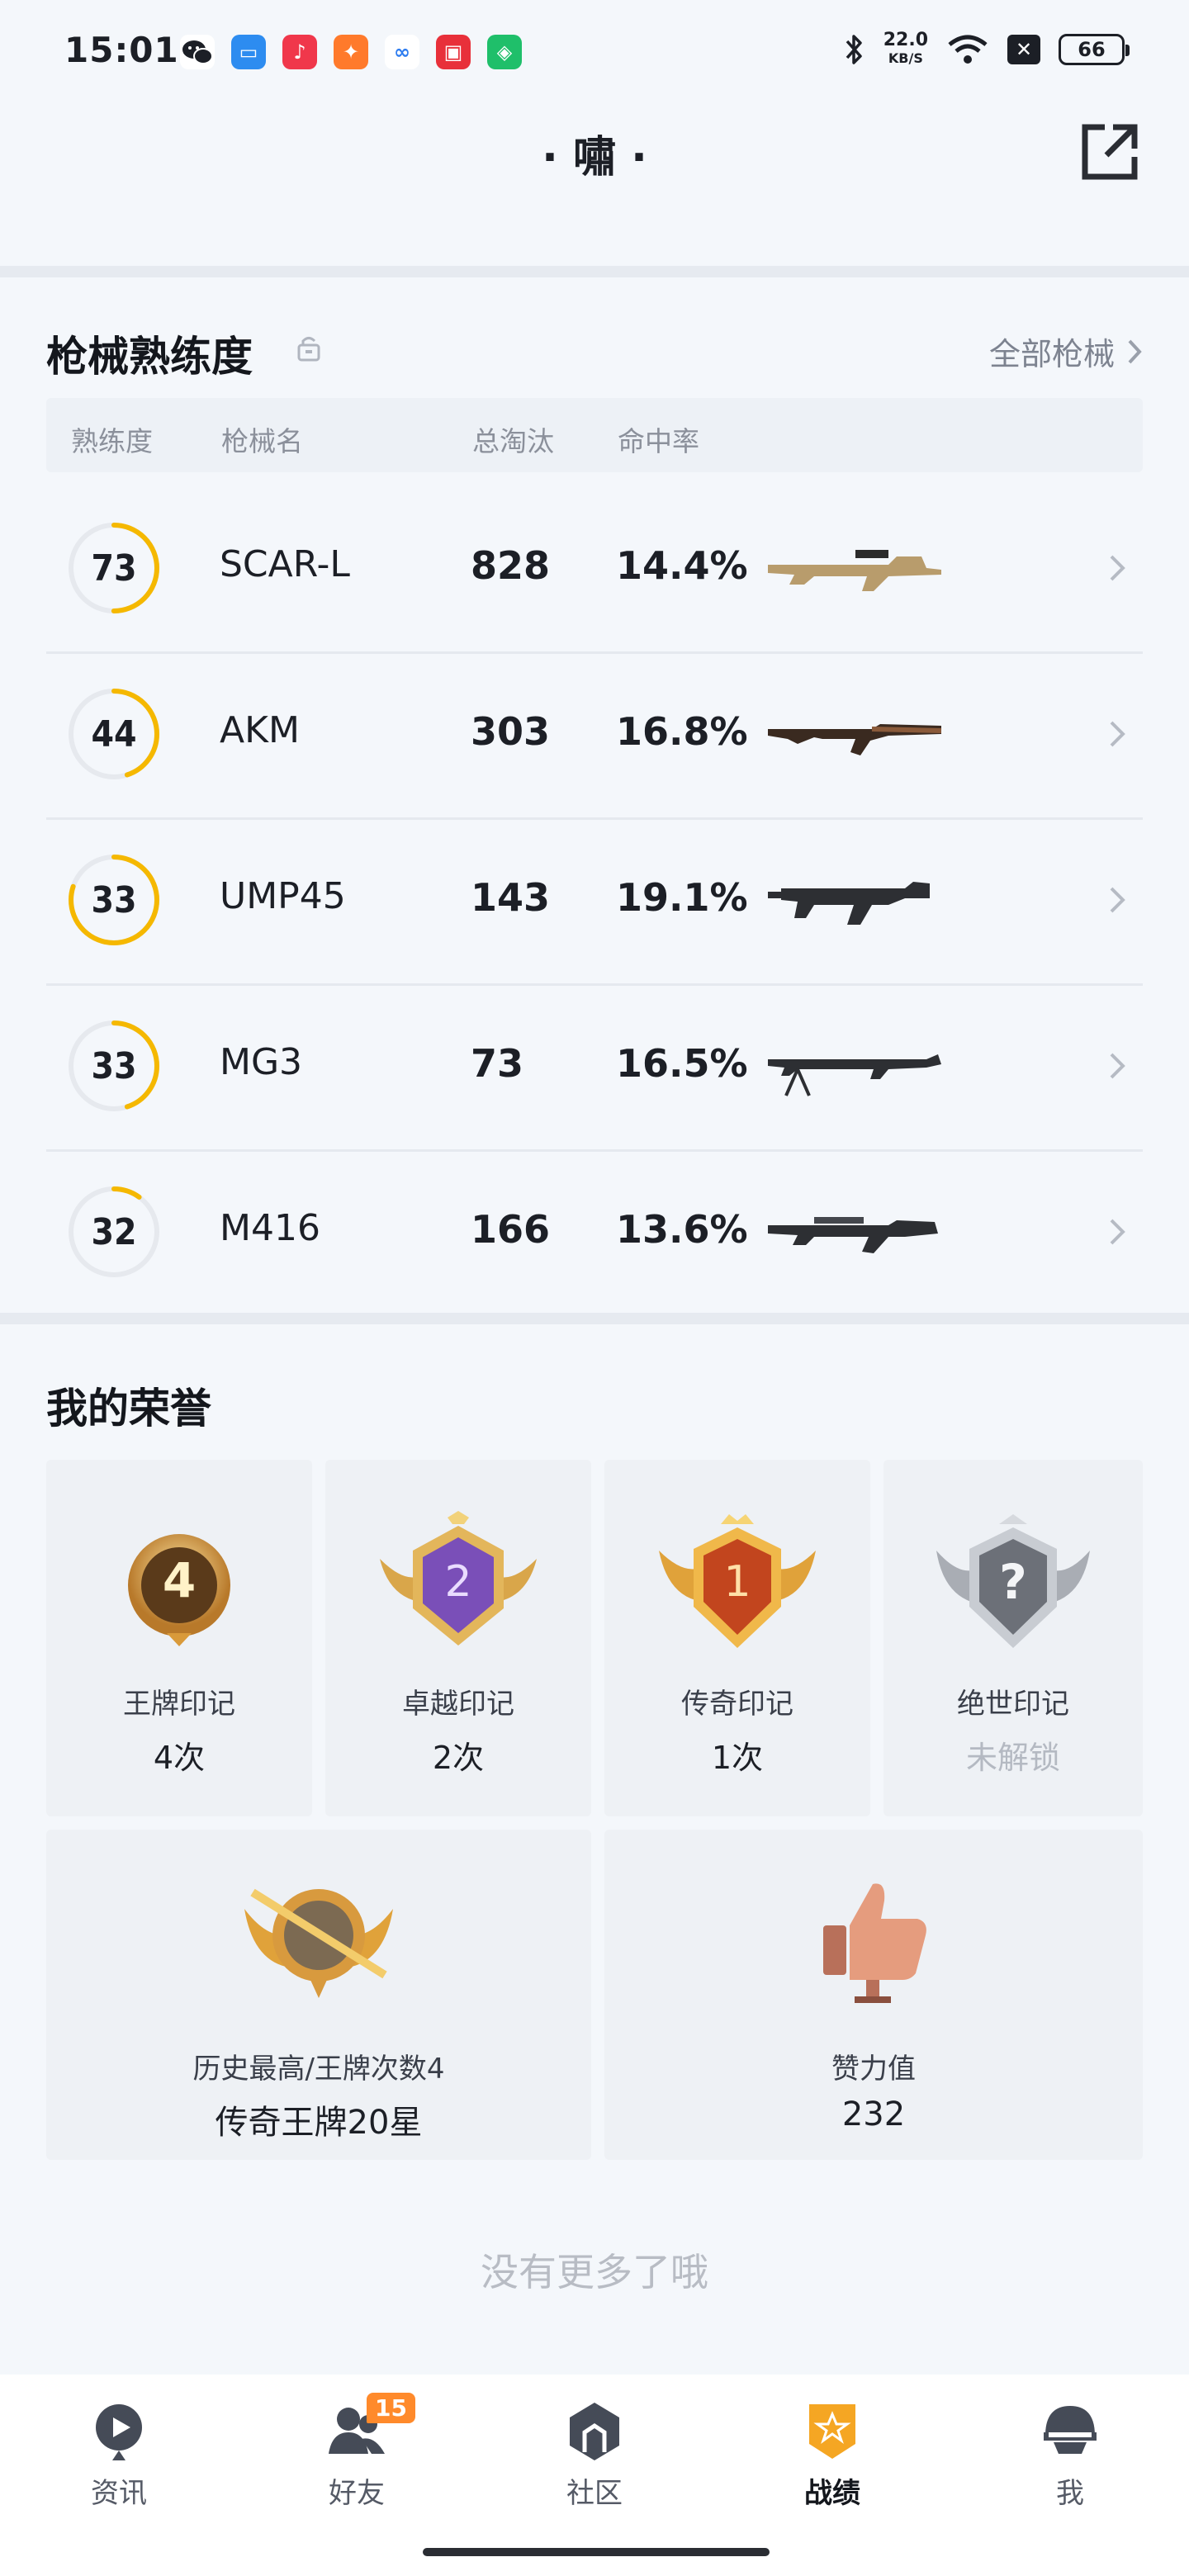 This screenshot has height=2576, width=1189. I want to click on lock-icon, so click(308, 349).